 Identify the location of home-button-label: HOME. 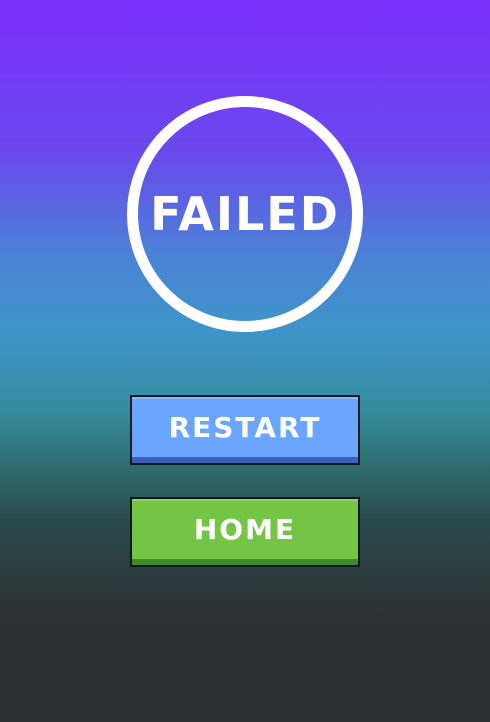
(245, 529).